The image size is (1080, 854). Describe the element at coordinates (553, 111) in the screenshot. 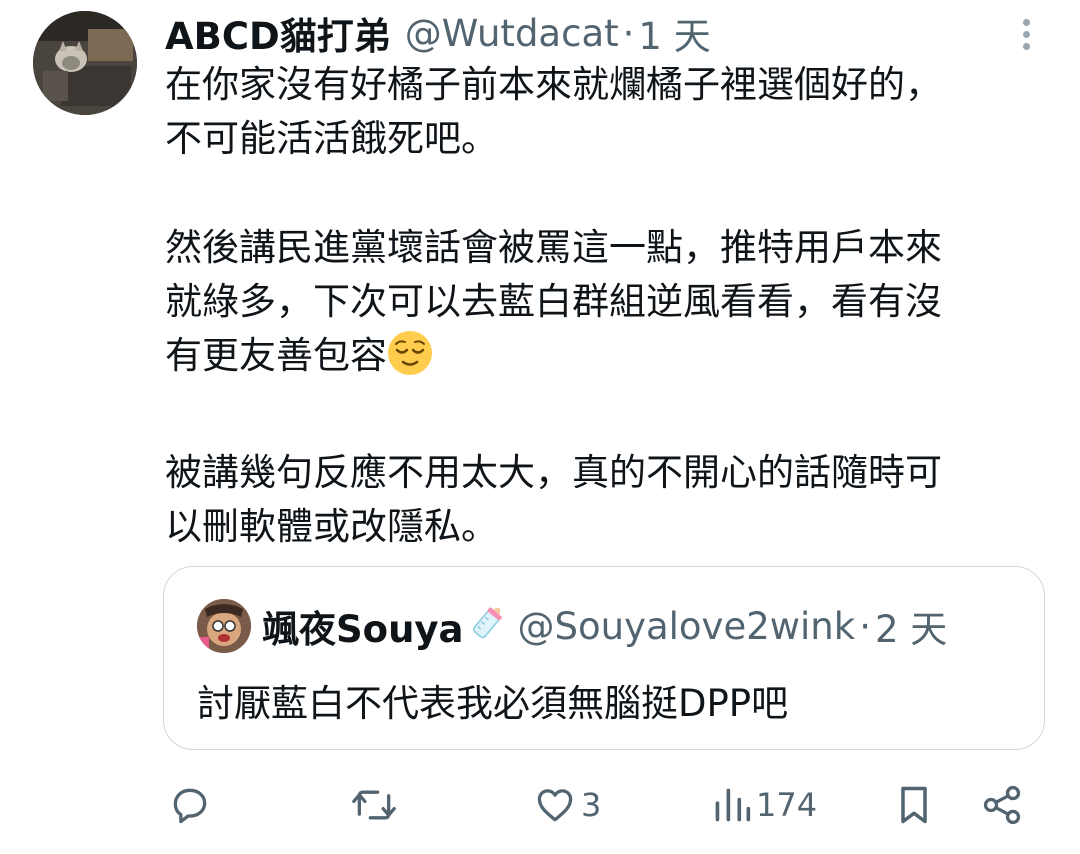

I see `tweet-paragraph-1: 在你家沒有好橘子前本來就爛橘子裡選個好的， 不可能活活餓死吧。` at that location.